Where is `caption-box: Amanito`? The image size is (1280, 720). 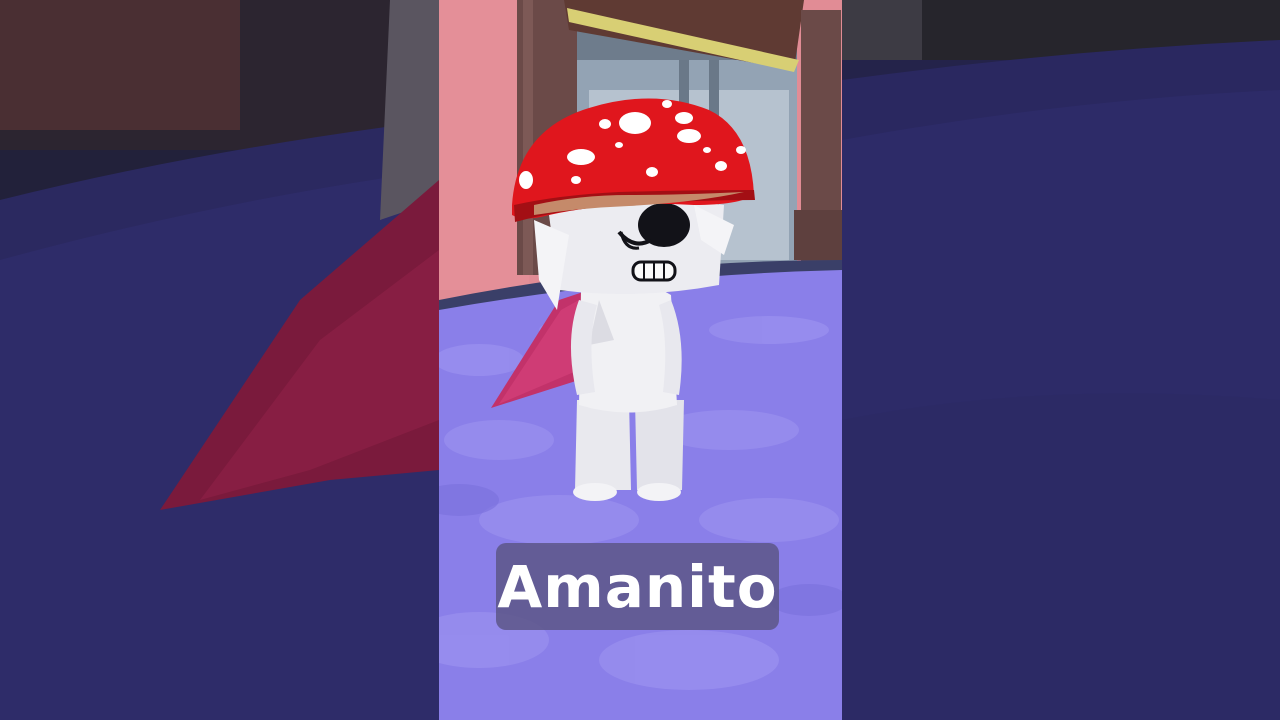 caption-box: Amanito is located at coordinates (637, 586).